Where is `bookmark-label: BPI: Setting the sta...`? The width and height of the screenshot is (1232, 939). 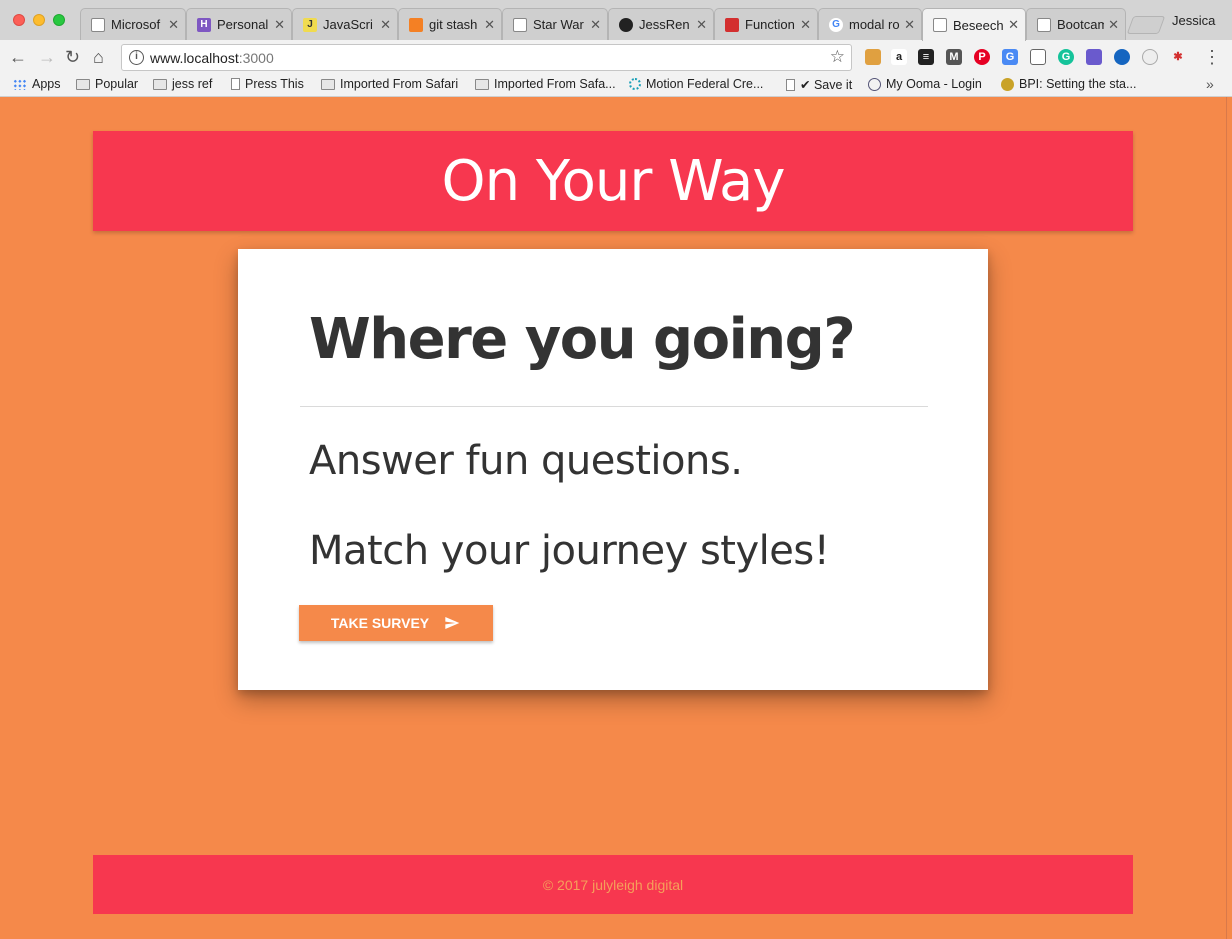 bookmark-label: BPI: Setting the sta... is located at coordinates (1078, 84).